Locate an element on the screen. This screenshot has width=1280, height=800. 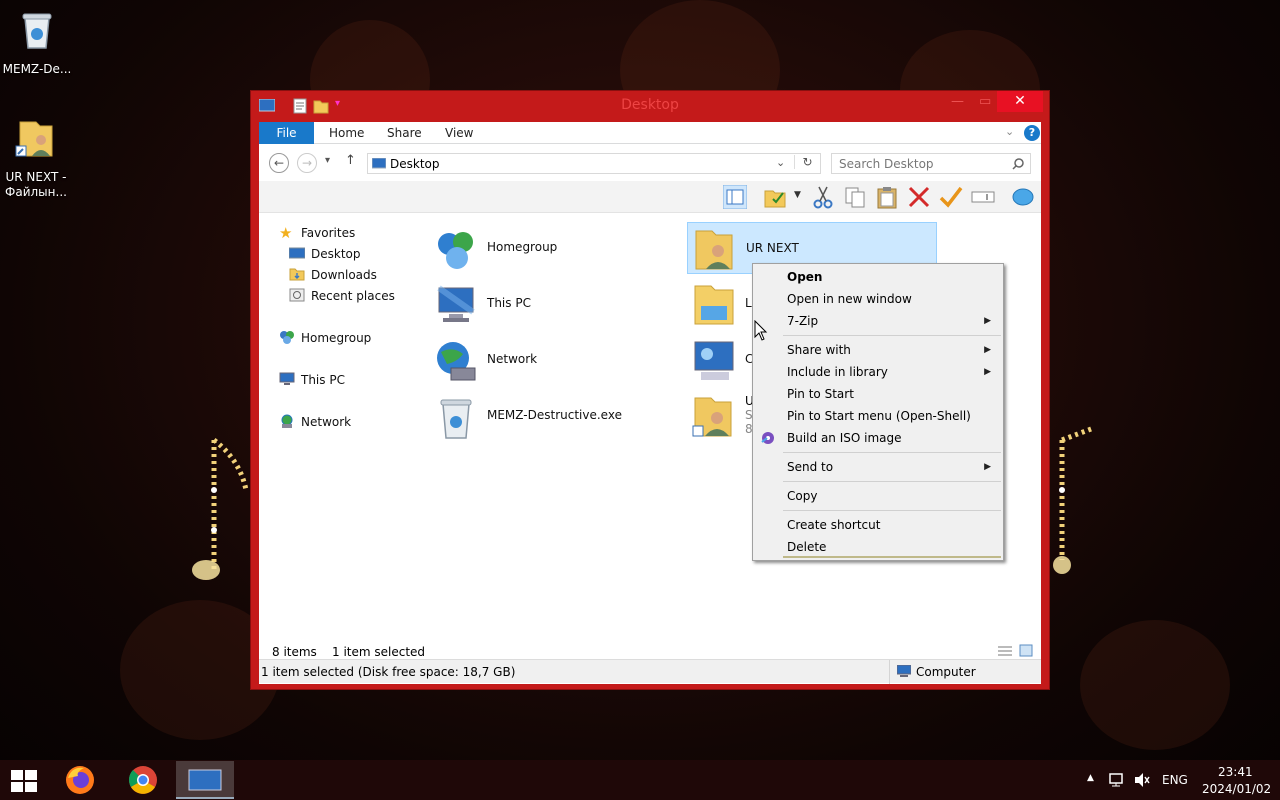
share-cloud-icon is located at coordinates (1023, 197).